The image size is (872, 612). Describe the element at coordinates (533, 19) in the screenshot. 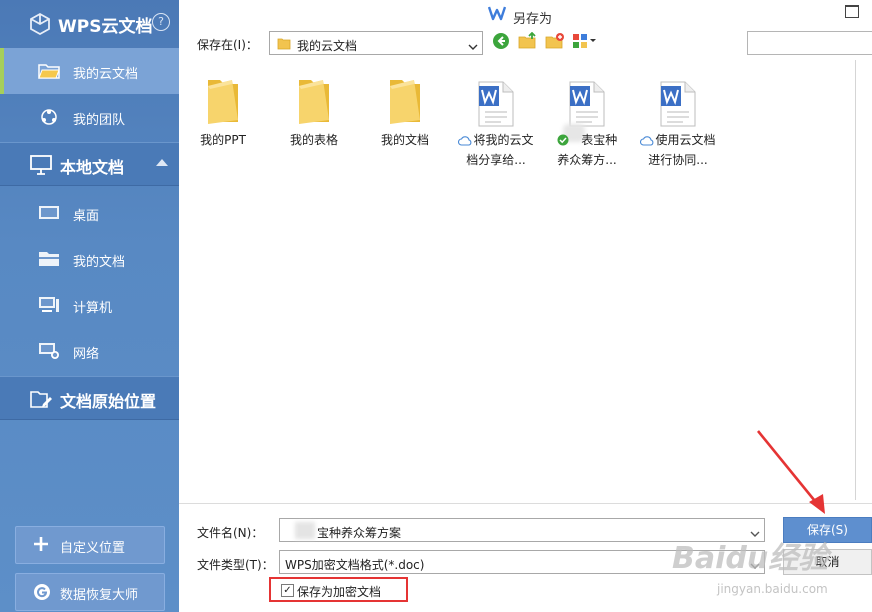

I see `dialog-title: 另存为` at that location.